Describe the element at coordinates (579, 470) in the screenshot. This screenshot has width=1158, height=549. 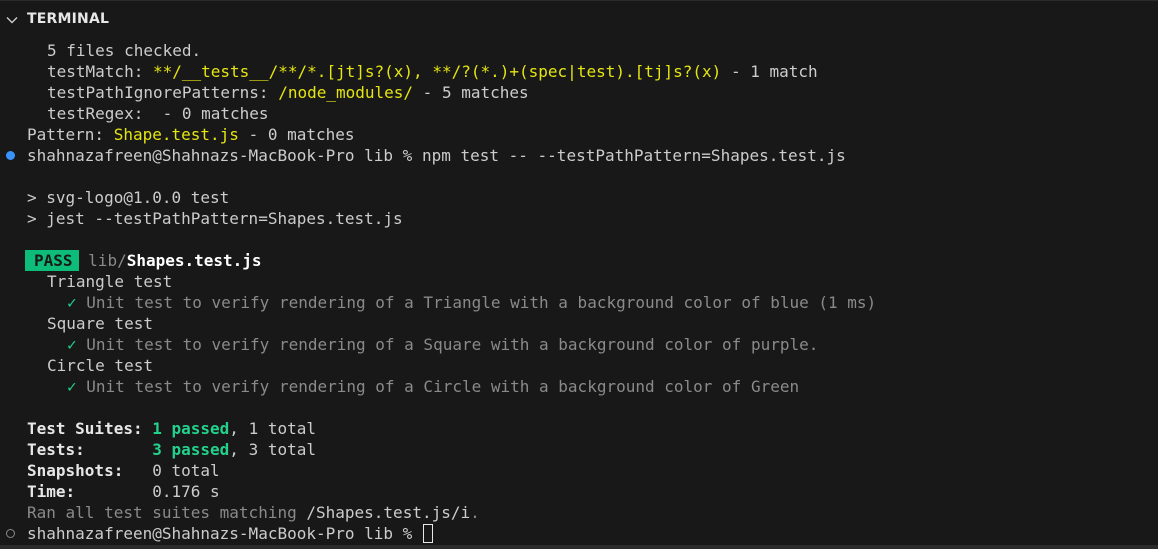
I see `terminal-line: Snapshots: 0 total` at that location.